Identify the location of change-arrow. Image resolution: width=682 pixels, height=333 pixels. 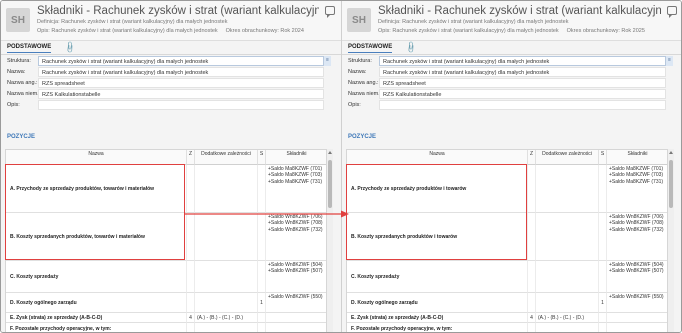
(266, 214).